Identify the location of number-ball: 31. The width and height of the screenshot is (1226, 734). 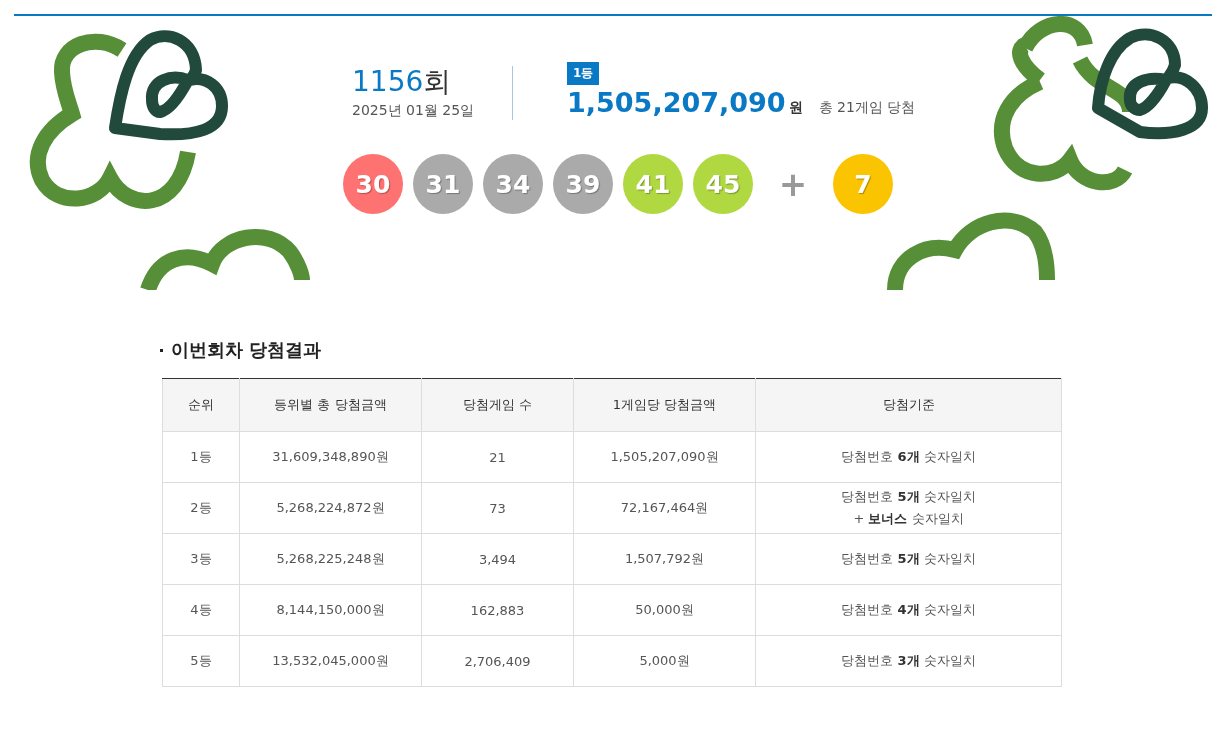
(443, 184).